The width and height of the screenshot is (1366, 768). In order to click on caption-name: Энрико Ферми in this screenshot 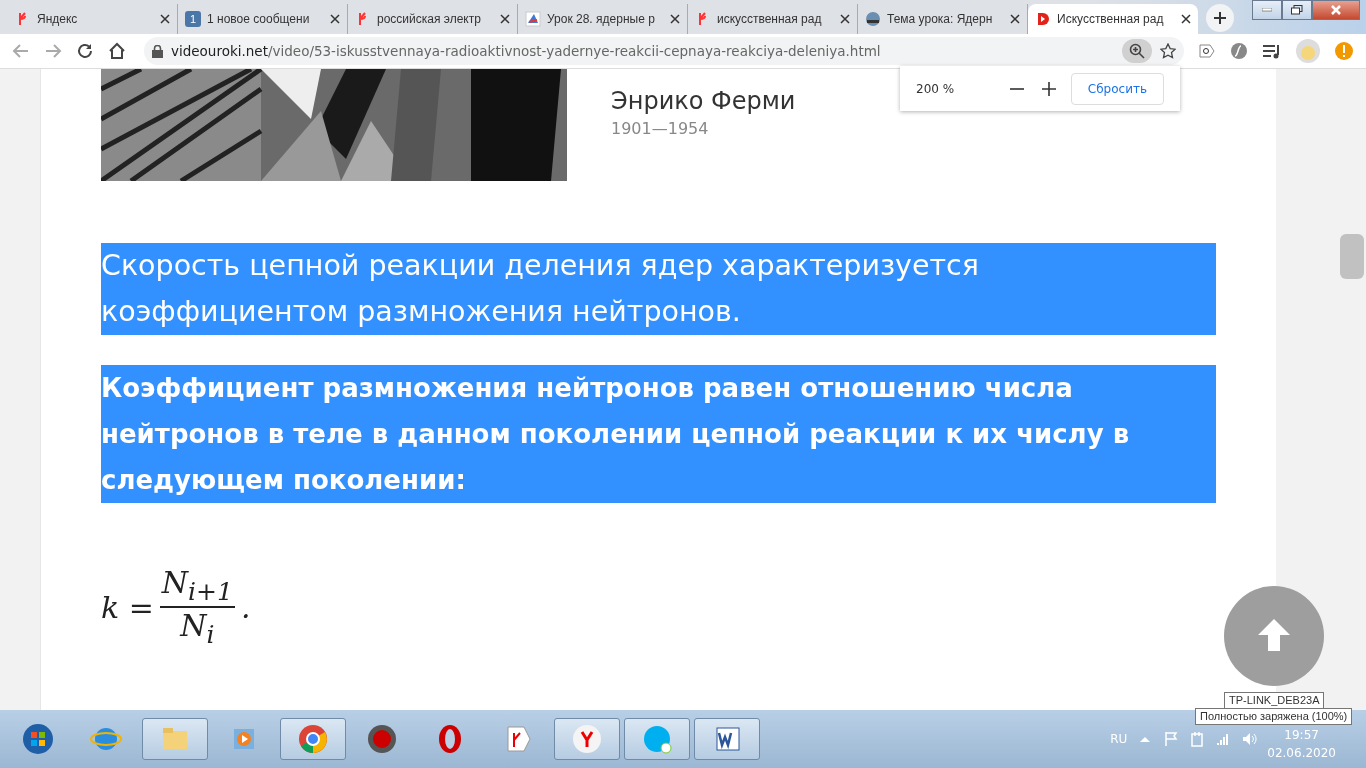, I will do `click(703, 101)`.